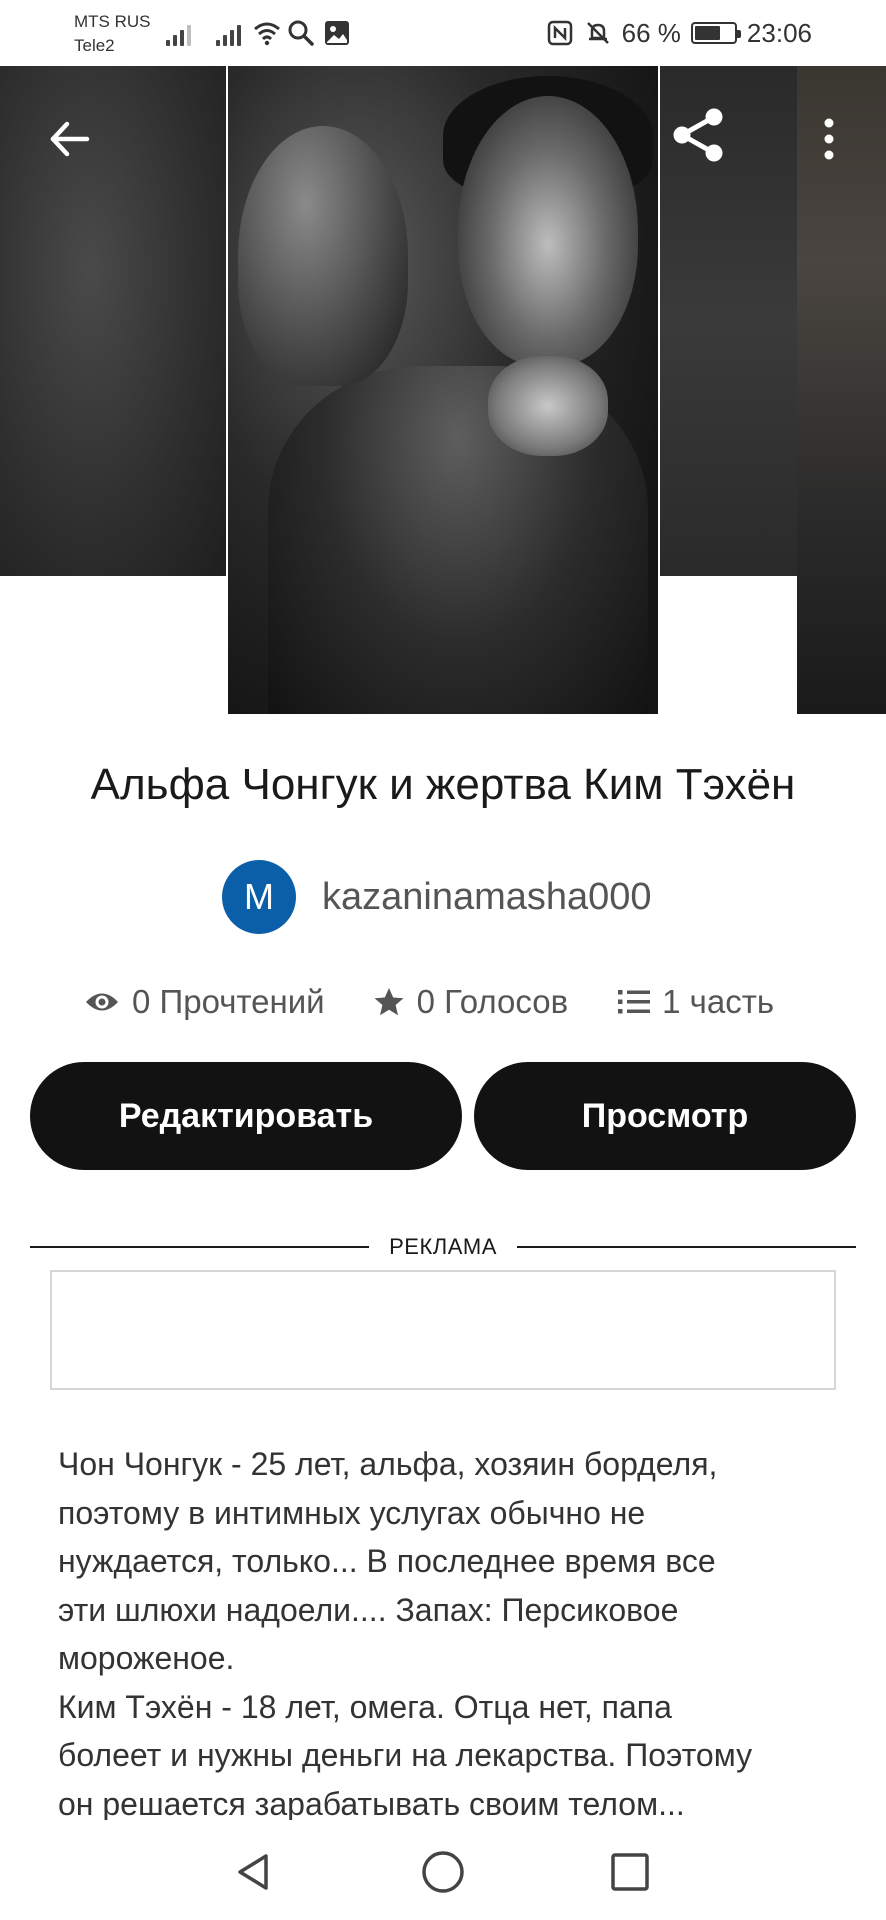  What do you see at coordinates (634, 1002) in the screenshot?
I see `list-icon` at bounding box center [634, 1002].